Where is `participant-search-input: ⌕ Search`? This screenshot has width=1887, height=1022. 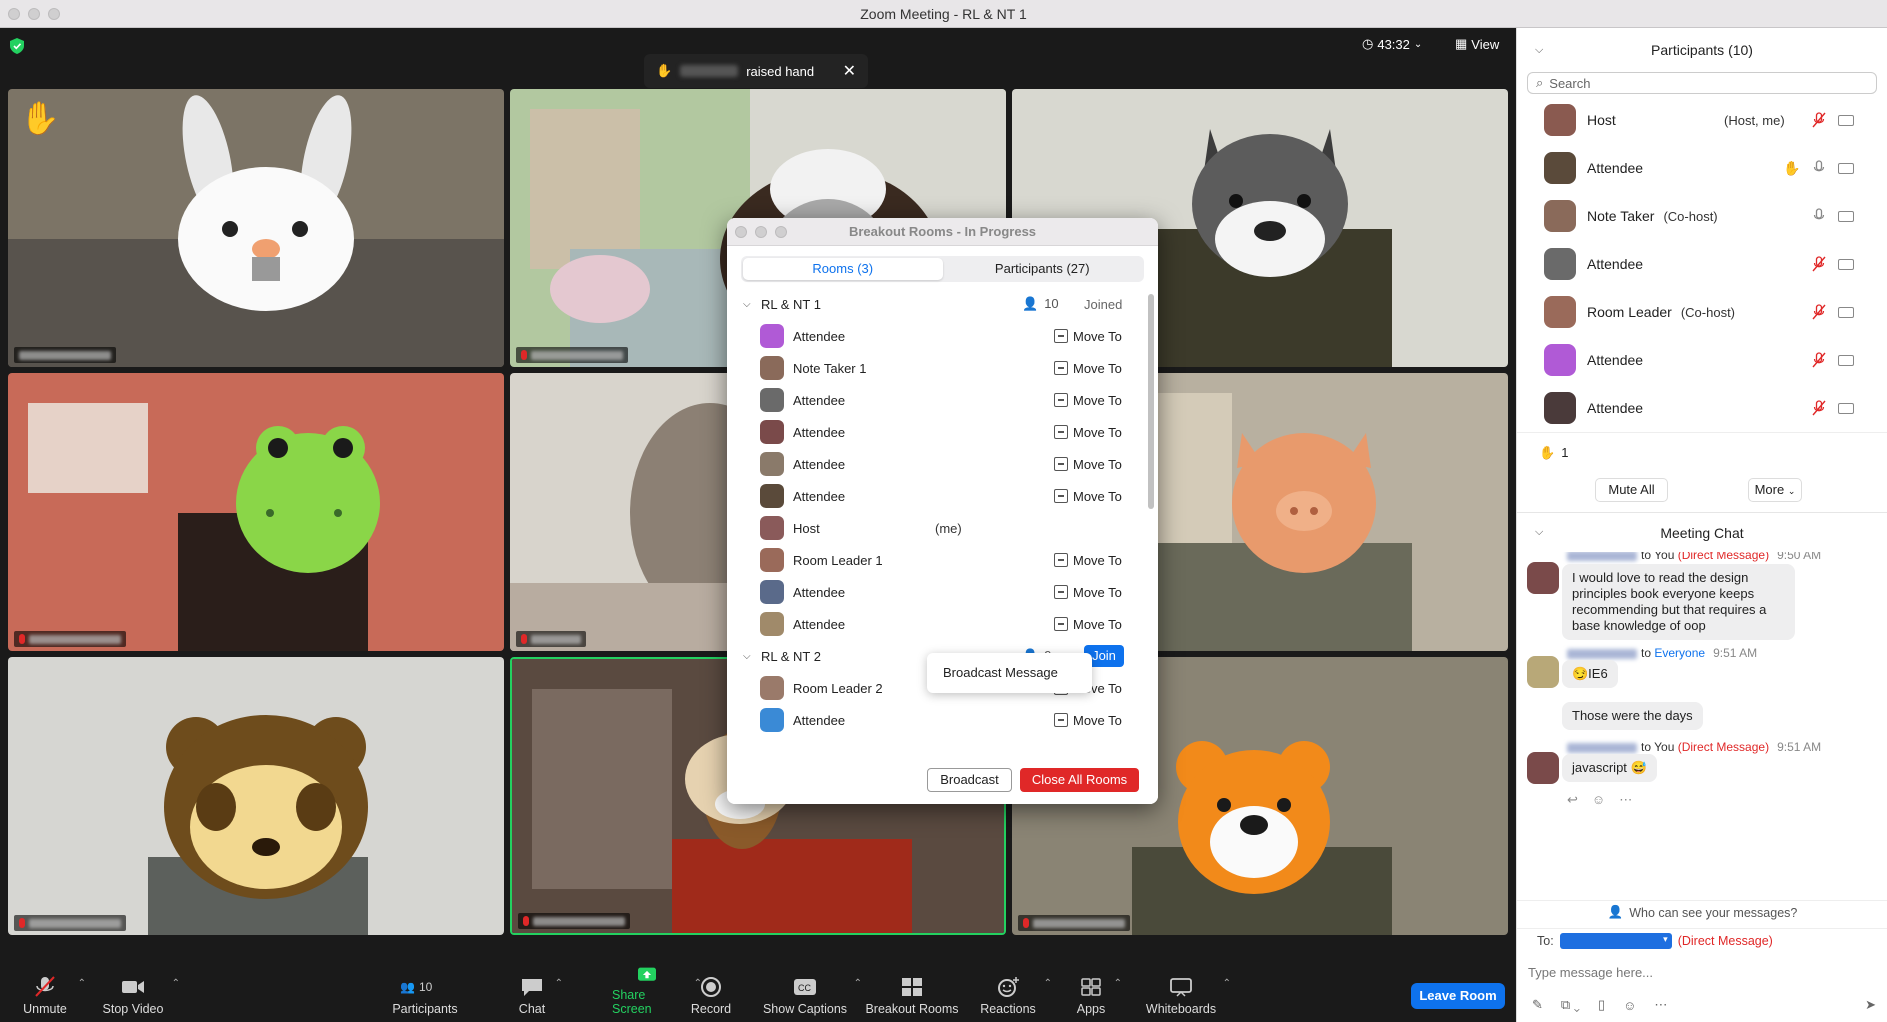
participant-search-input: ⌕ Search is located at coordinates (1702, 83).